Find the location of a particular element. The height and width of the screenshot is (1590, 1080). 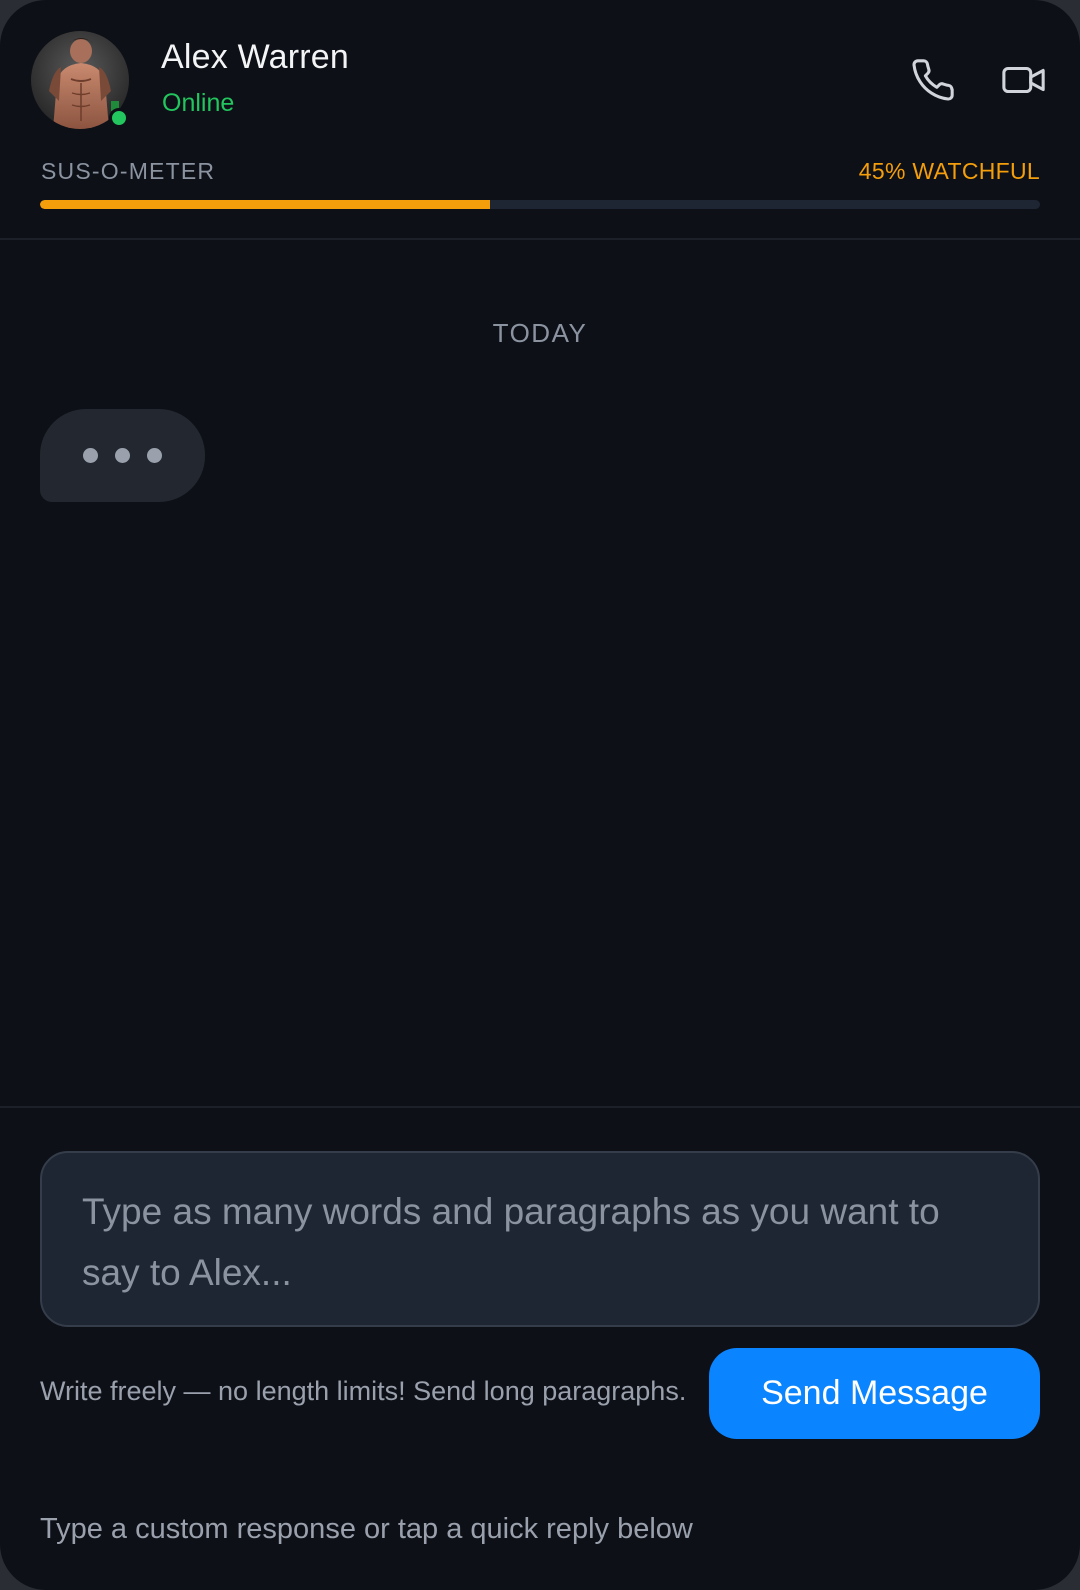

video-call-button is located at coordinates (1024, 80).